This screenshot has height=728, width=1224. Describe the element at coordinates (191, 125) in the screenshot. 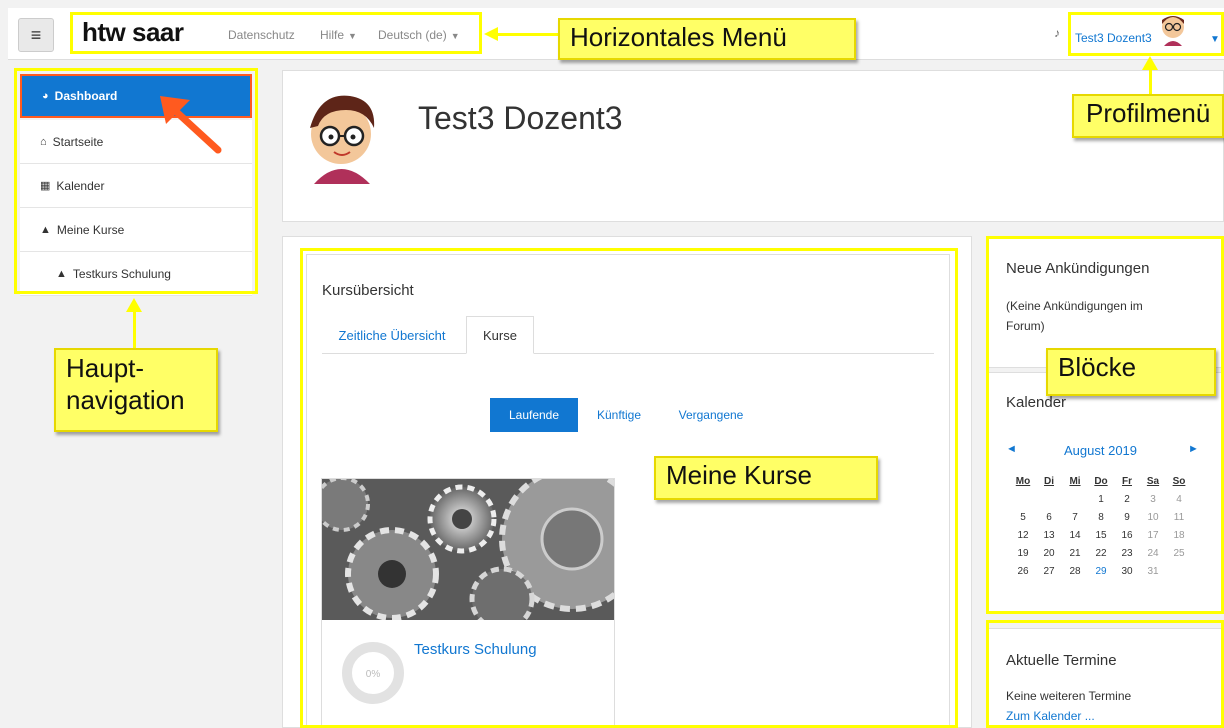

I see `arrow-pointer-icon` at that location.